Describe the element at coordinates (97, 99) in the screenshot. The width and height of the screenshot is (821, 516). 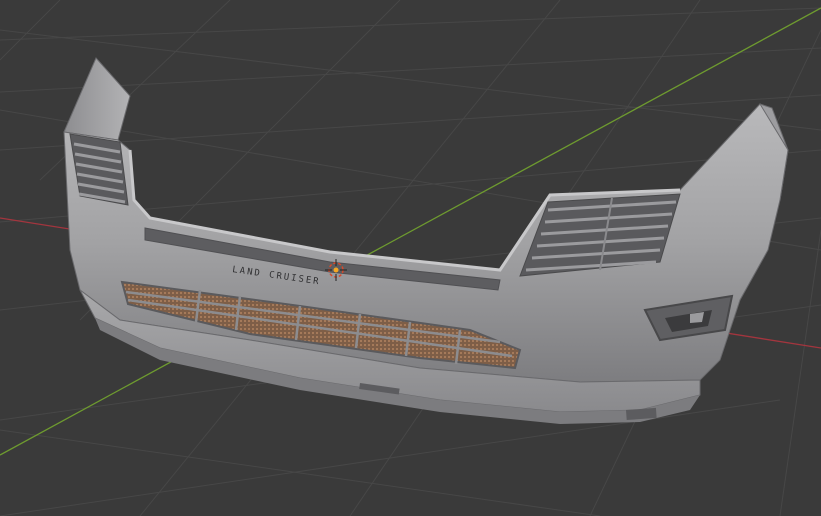
I see `left-wing-panel` at that location.